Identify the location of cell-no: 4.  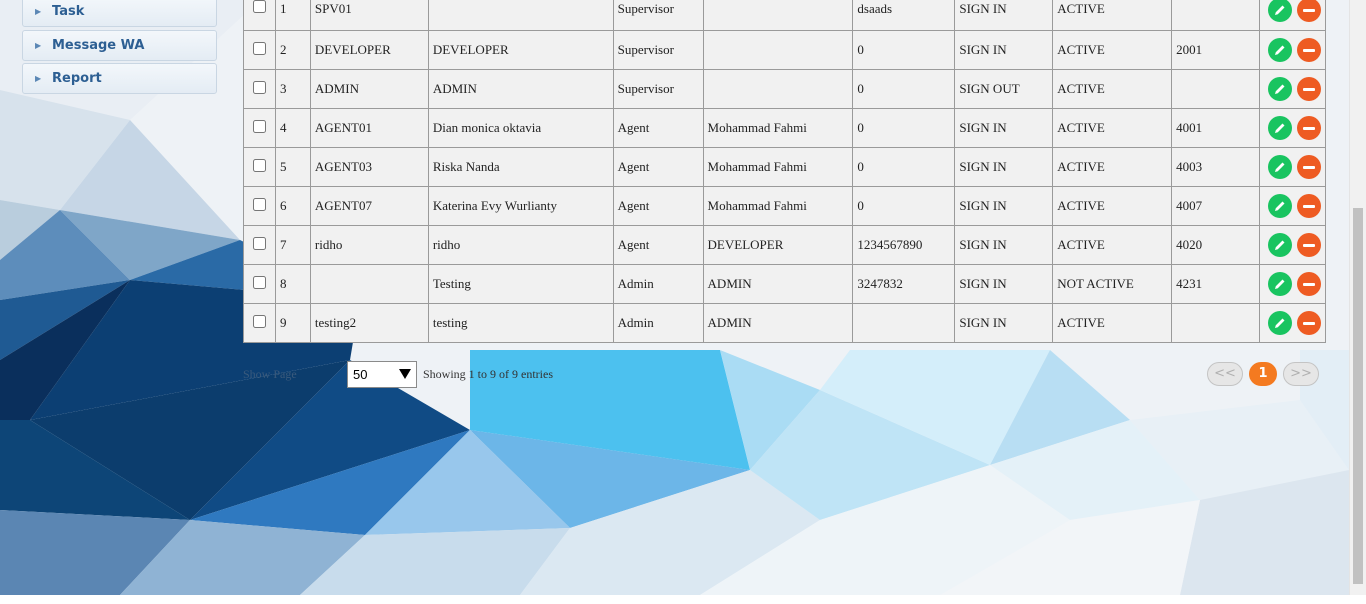
(292, 128).